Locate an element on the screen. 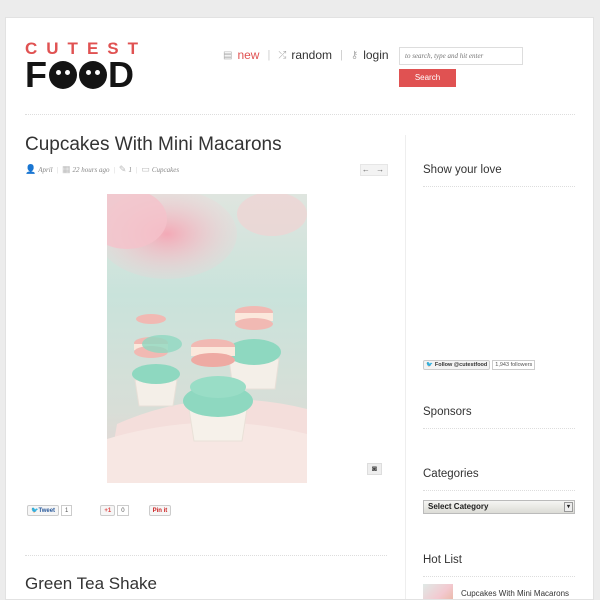  logo-bottom-text: F D is located at coordinates (86, 74).